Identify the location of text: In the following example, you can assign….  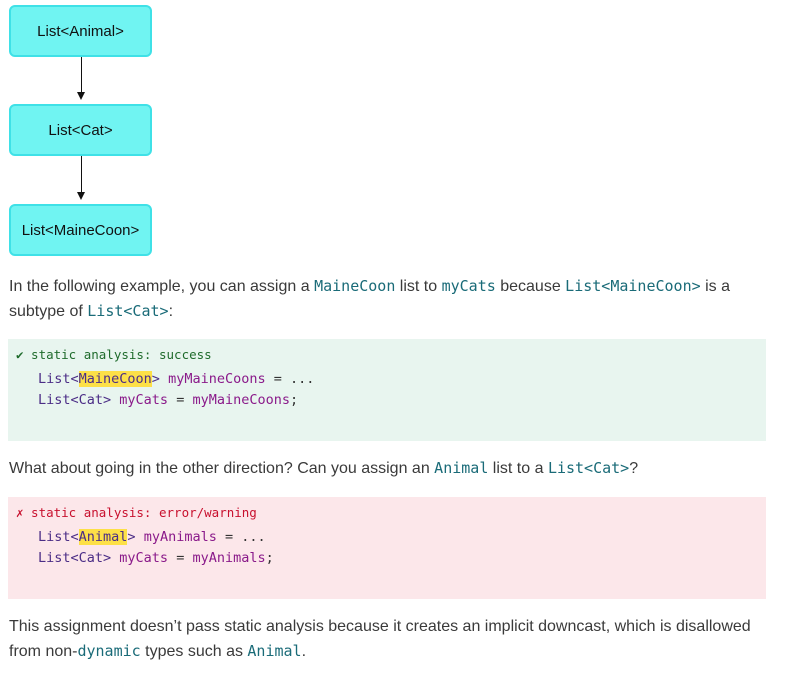
(162, 286).